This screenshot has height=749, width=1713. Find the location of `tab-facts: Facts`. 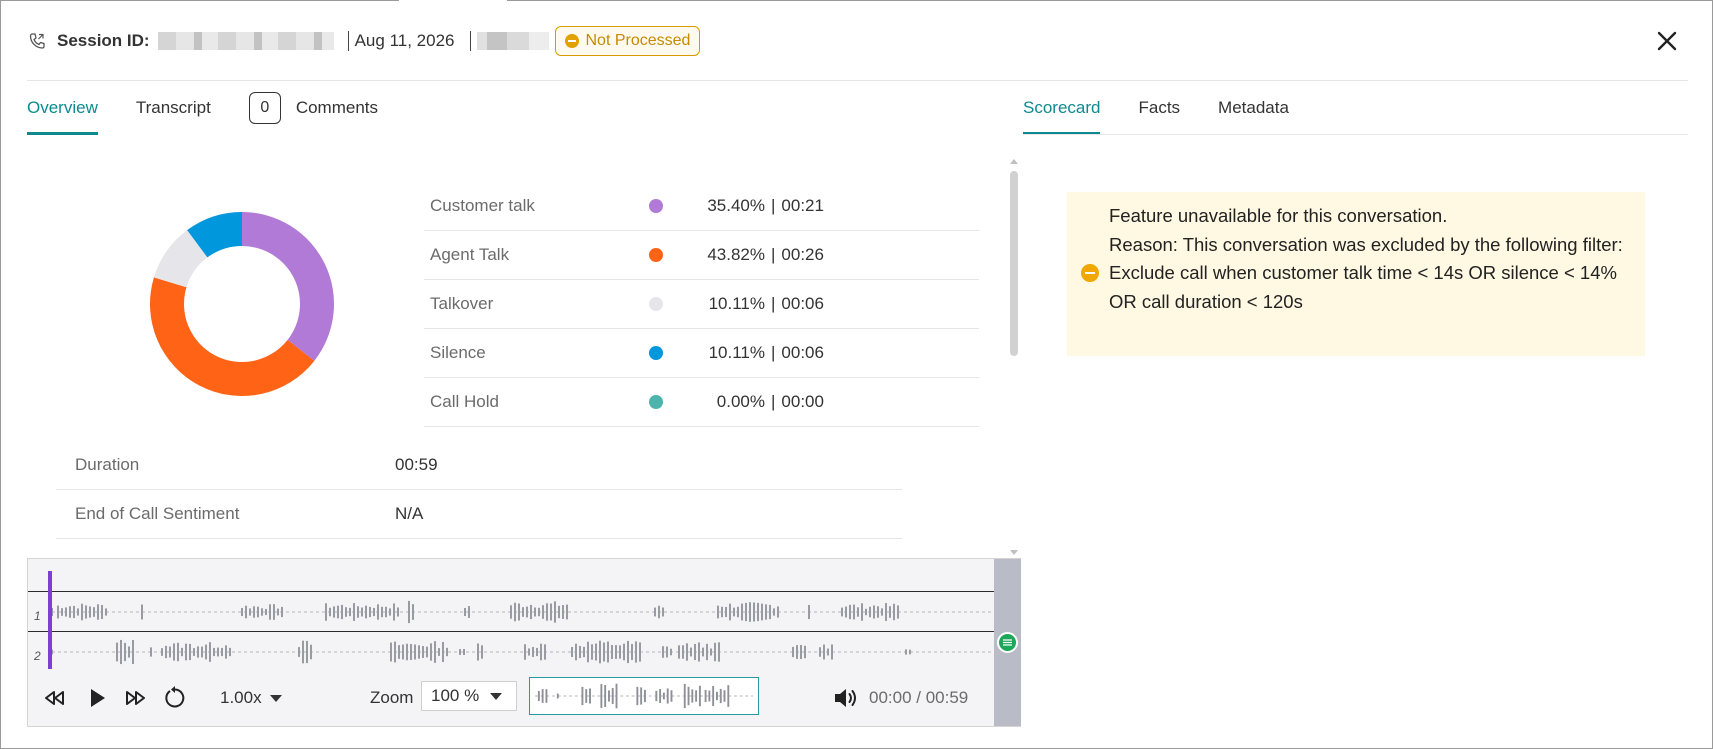

tab-facts: Facts is located at coordinates (1159, 108).